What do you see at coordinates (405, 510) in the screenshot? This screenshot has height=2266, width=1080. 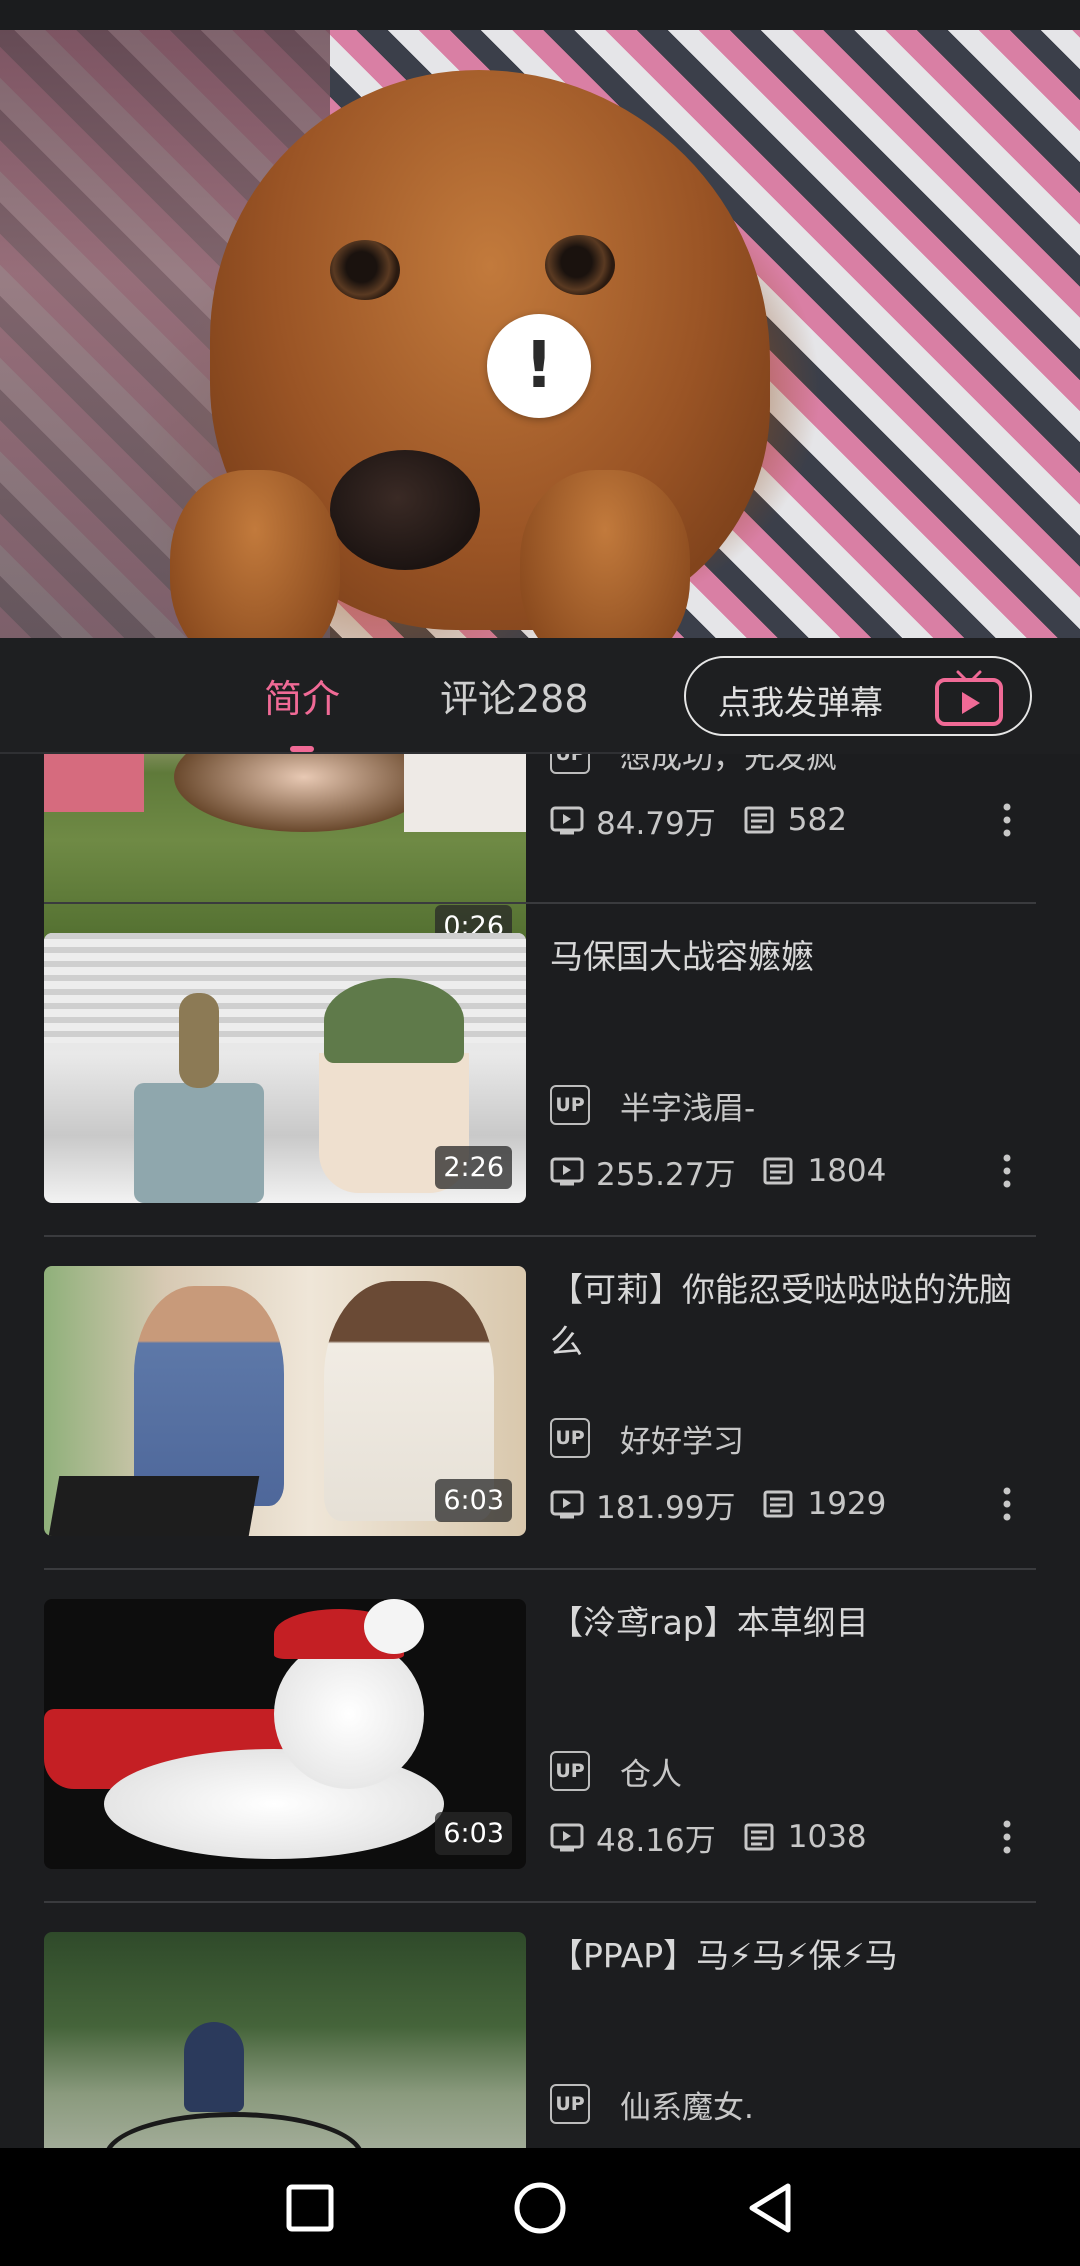 I see `dog-nose` at bounding box center [405, 510].